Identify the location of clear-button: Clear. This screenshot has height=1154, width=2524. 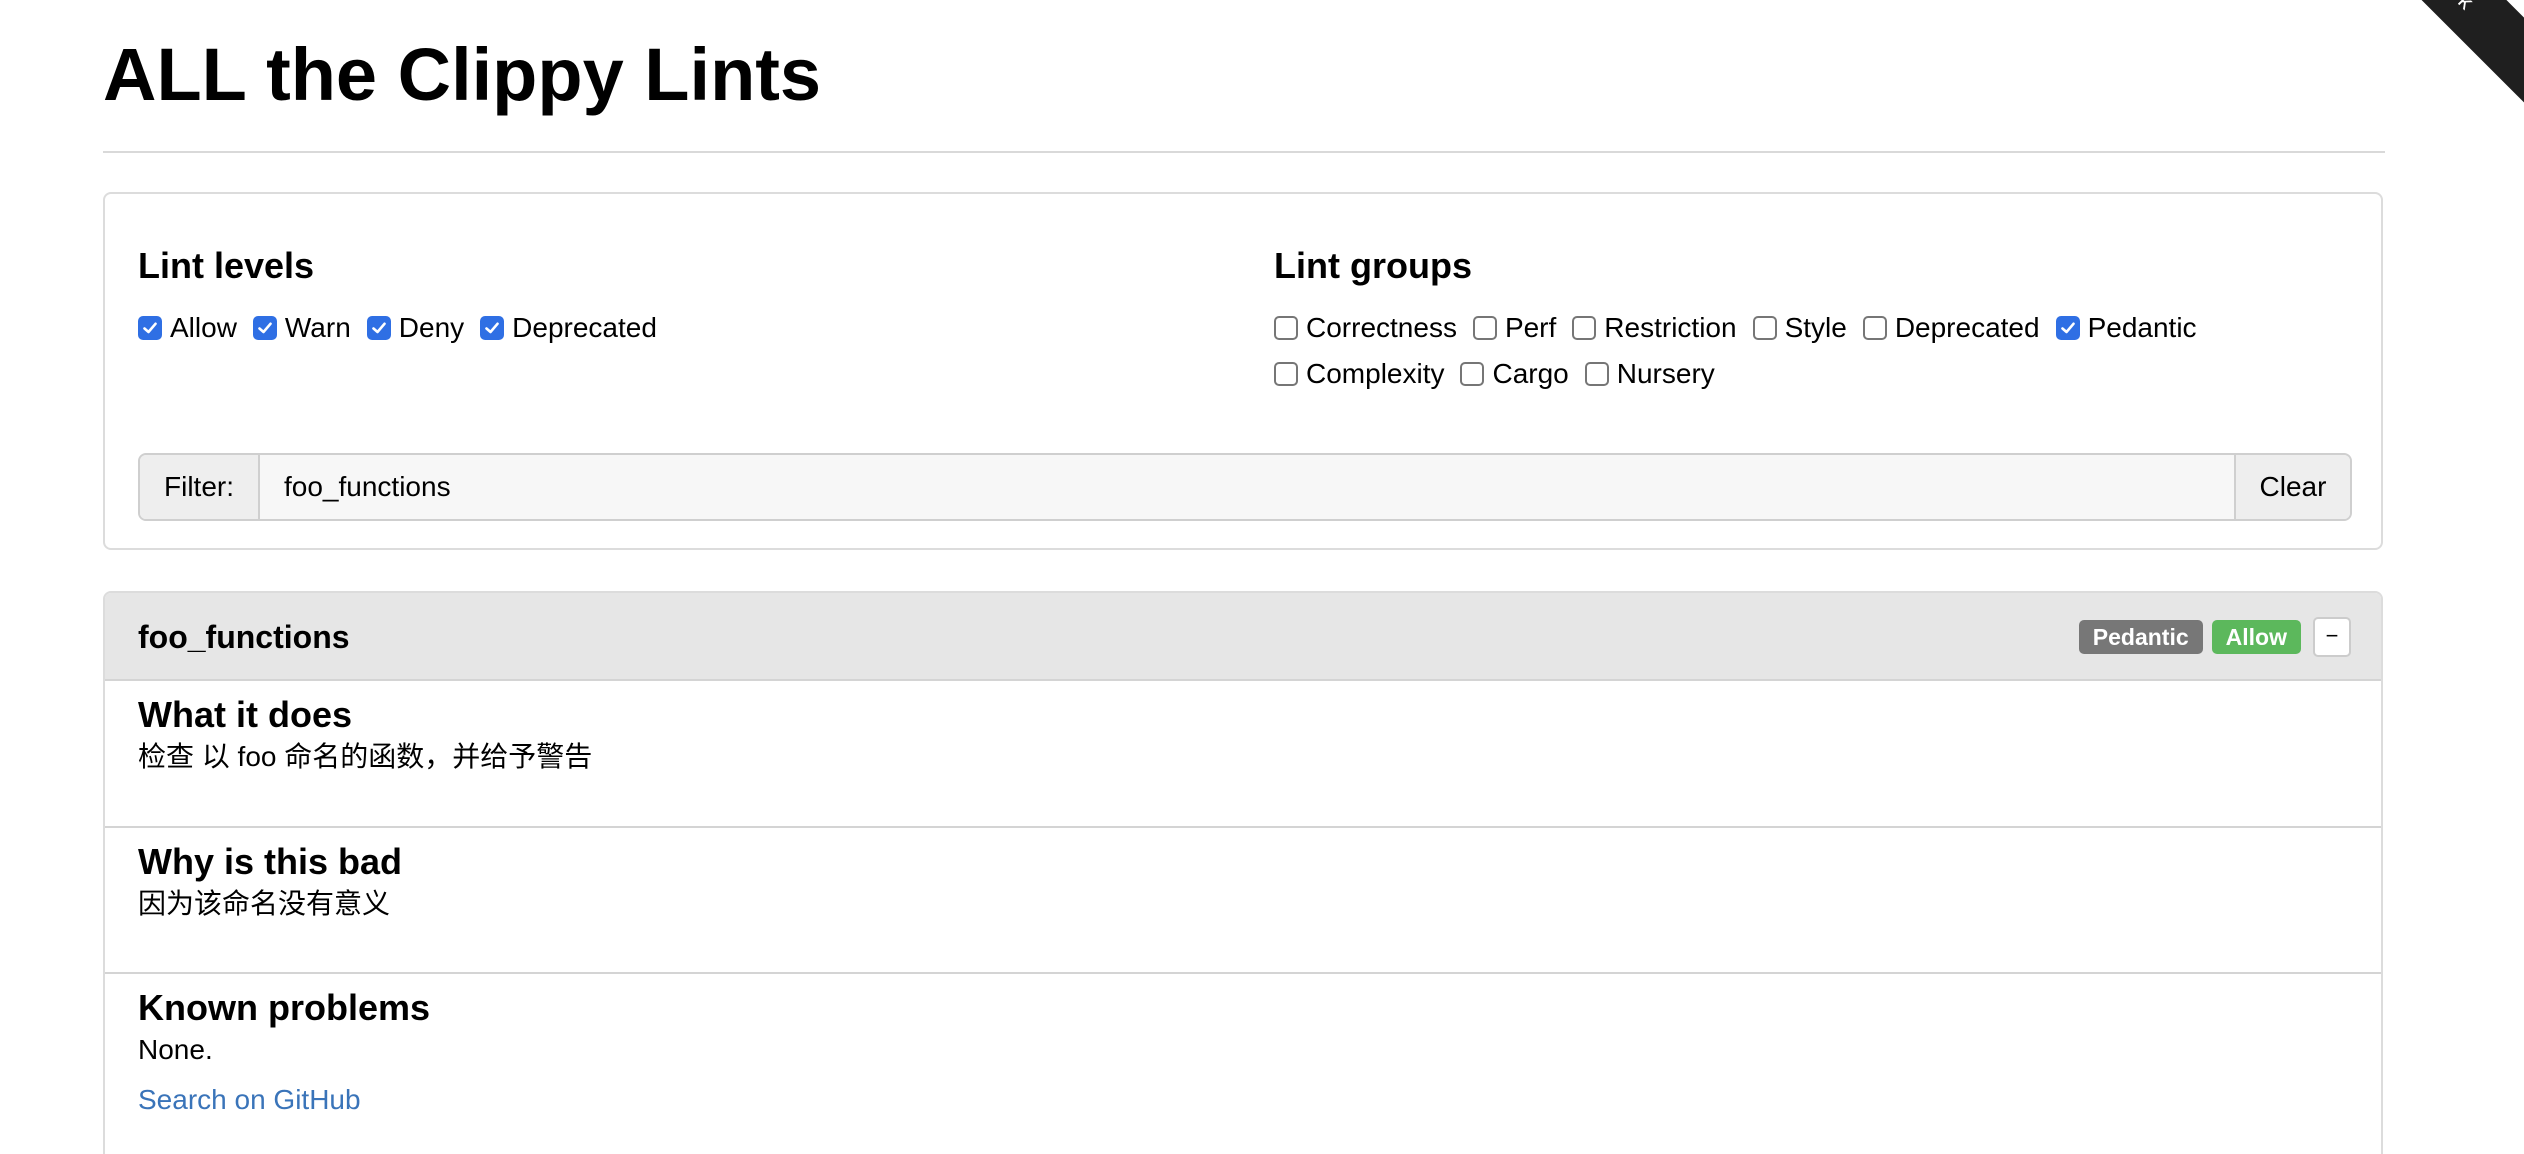
(2292, 487).